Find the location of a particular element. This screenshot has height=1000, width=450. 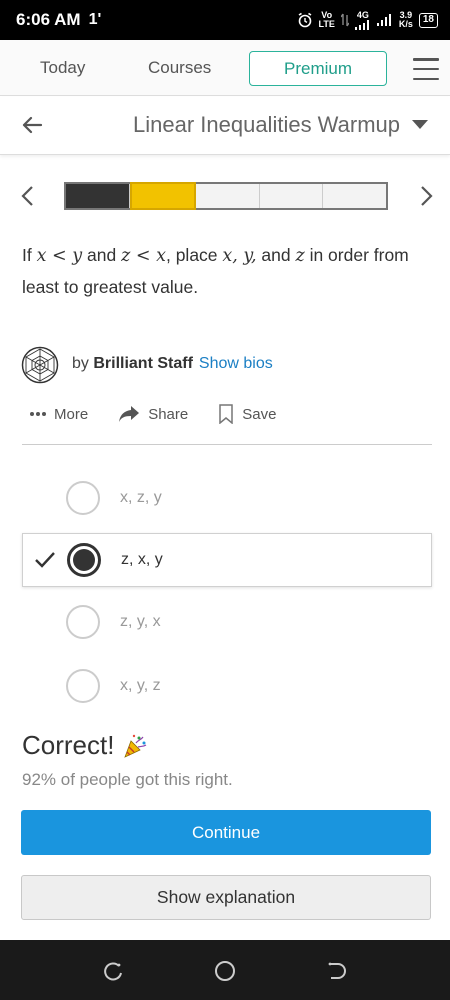

answer-option-1: x, z, y is located at coordinates (227, 498).